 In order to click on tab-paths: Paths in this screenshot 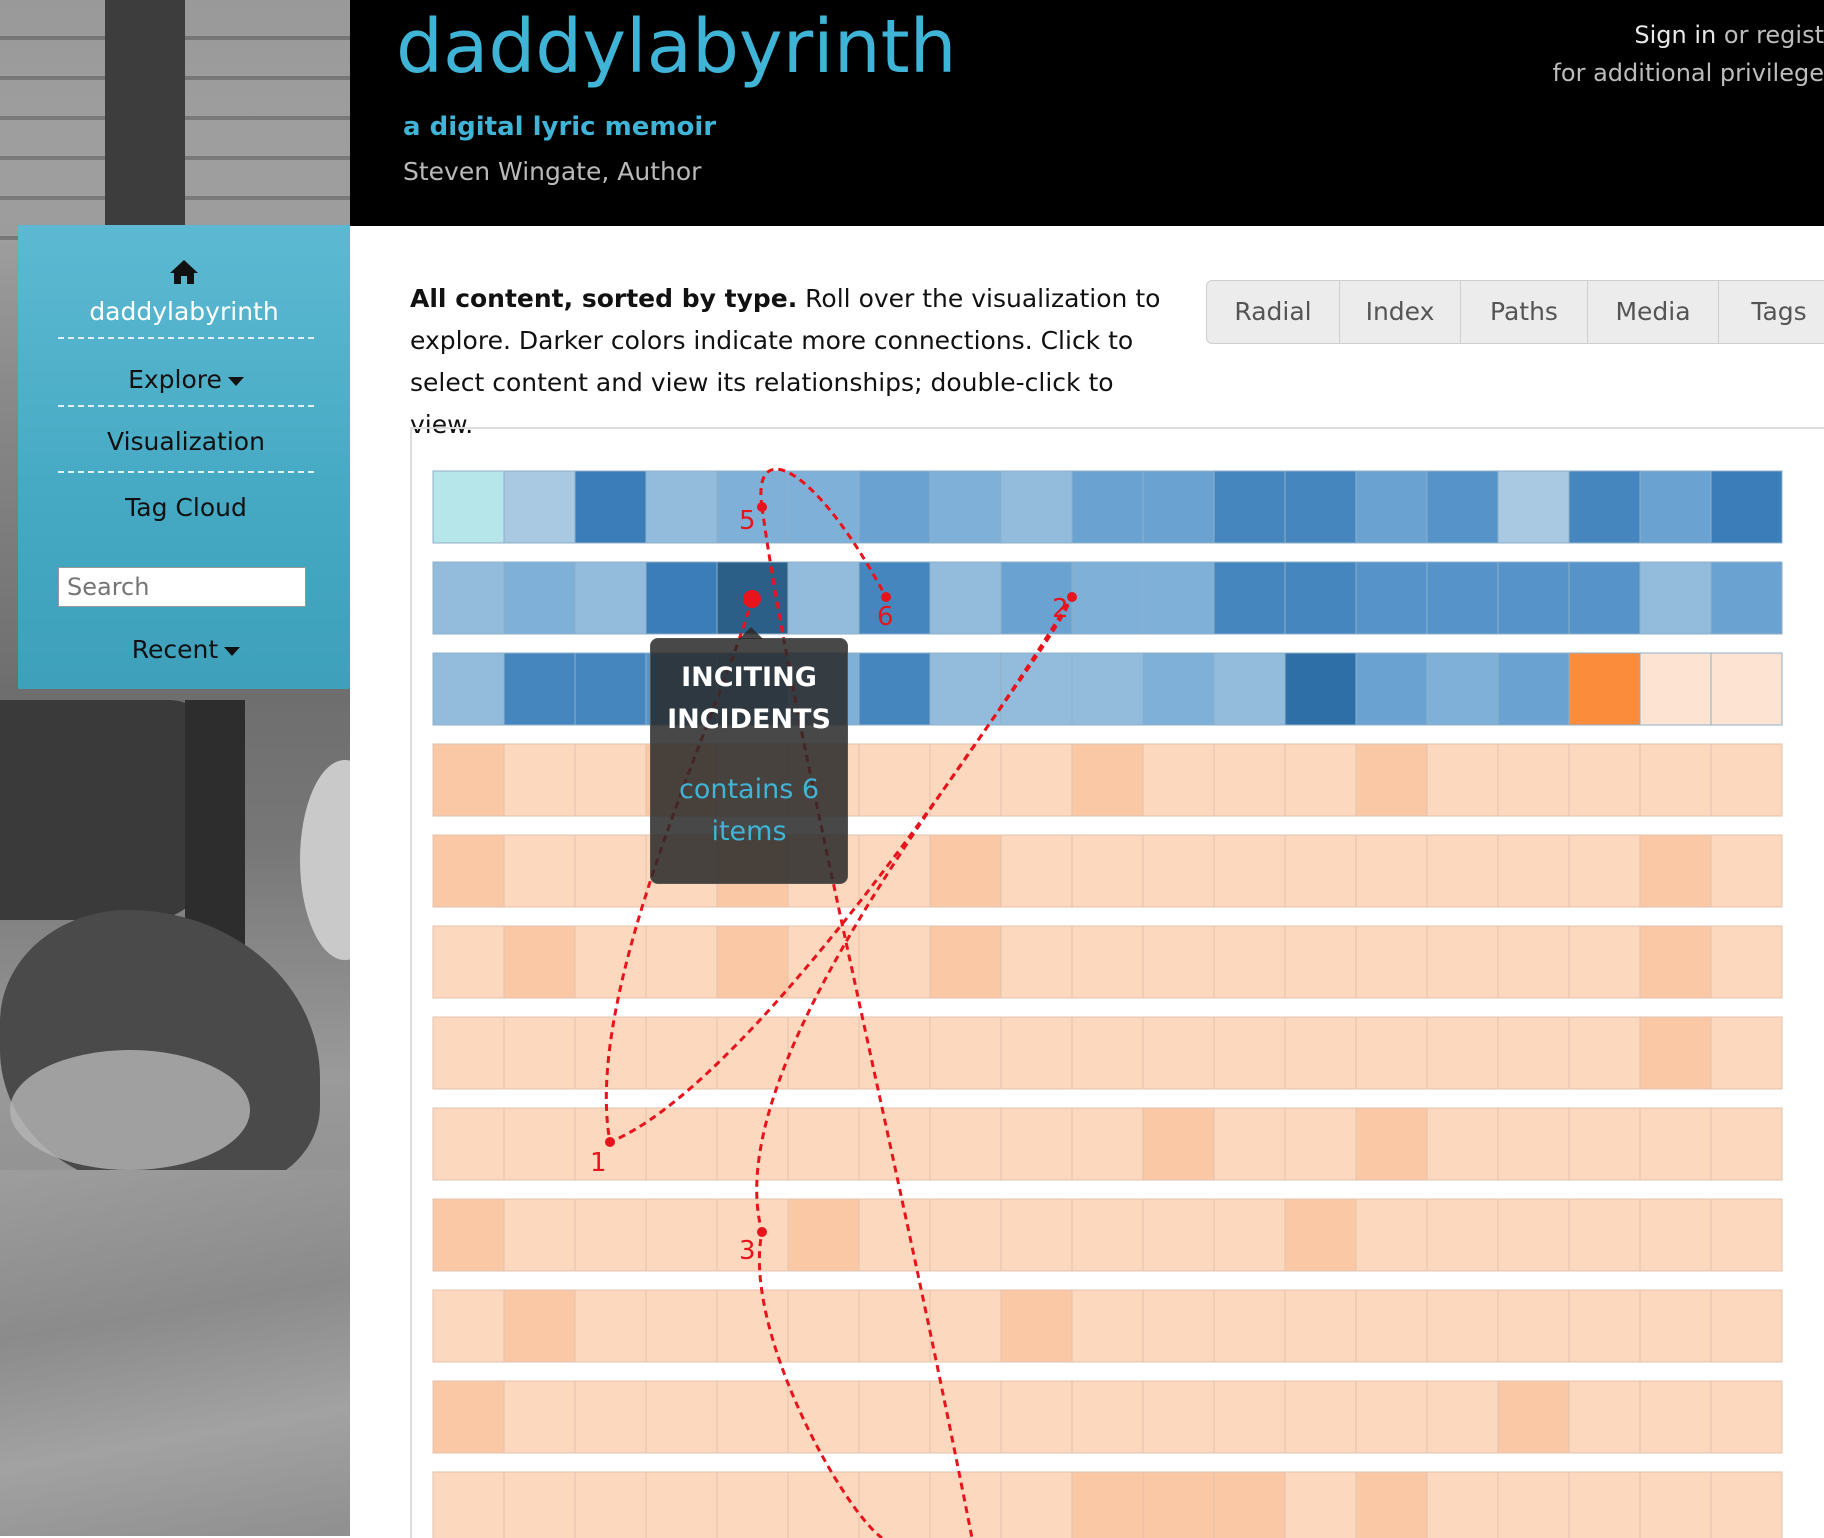, I will do `click(1524, 312)`.